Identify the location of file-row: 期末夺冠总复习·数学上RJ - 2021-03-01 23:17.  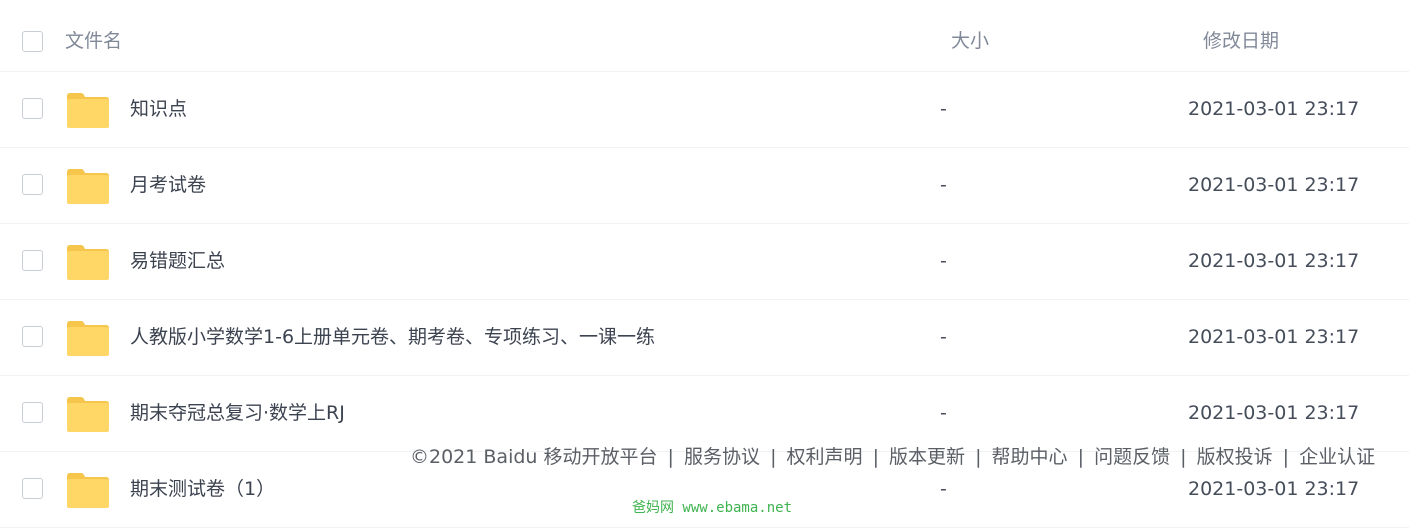
(704, 414).